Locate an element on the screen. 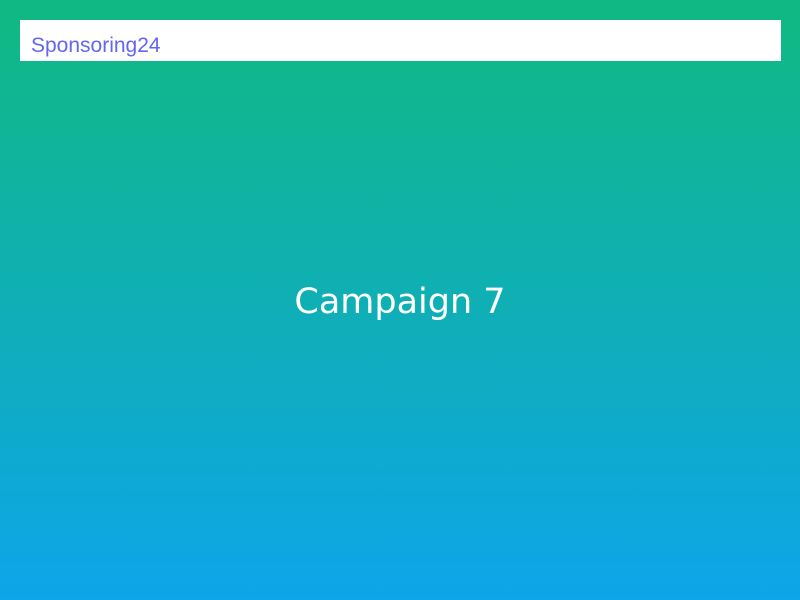  brand-logo-link: Sponsoring24 is located at coordinates (96, 46).